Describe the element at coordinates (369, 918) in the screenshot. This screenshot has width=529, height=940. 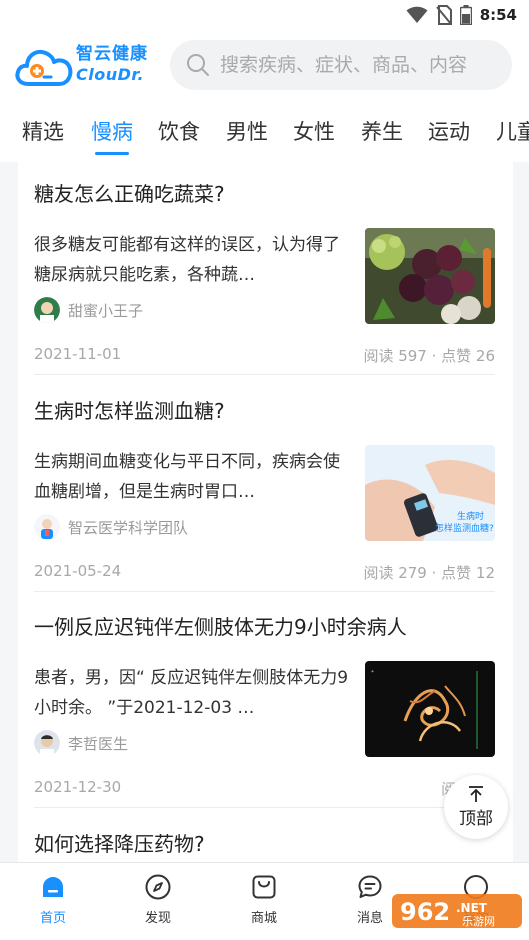
I see `nav-label: 消息` at that location.